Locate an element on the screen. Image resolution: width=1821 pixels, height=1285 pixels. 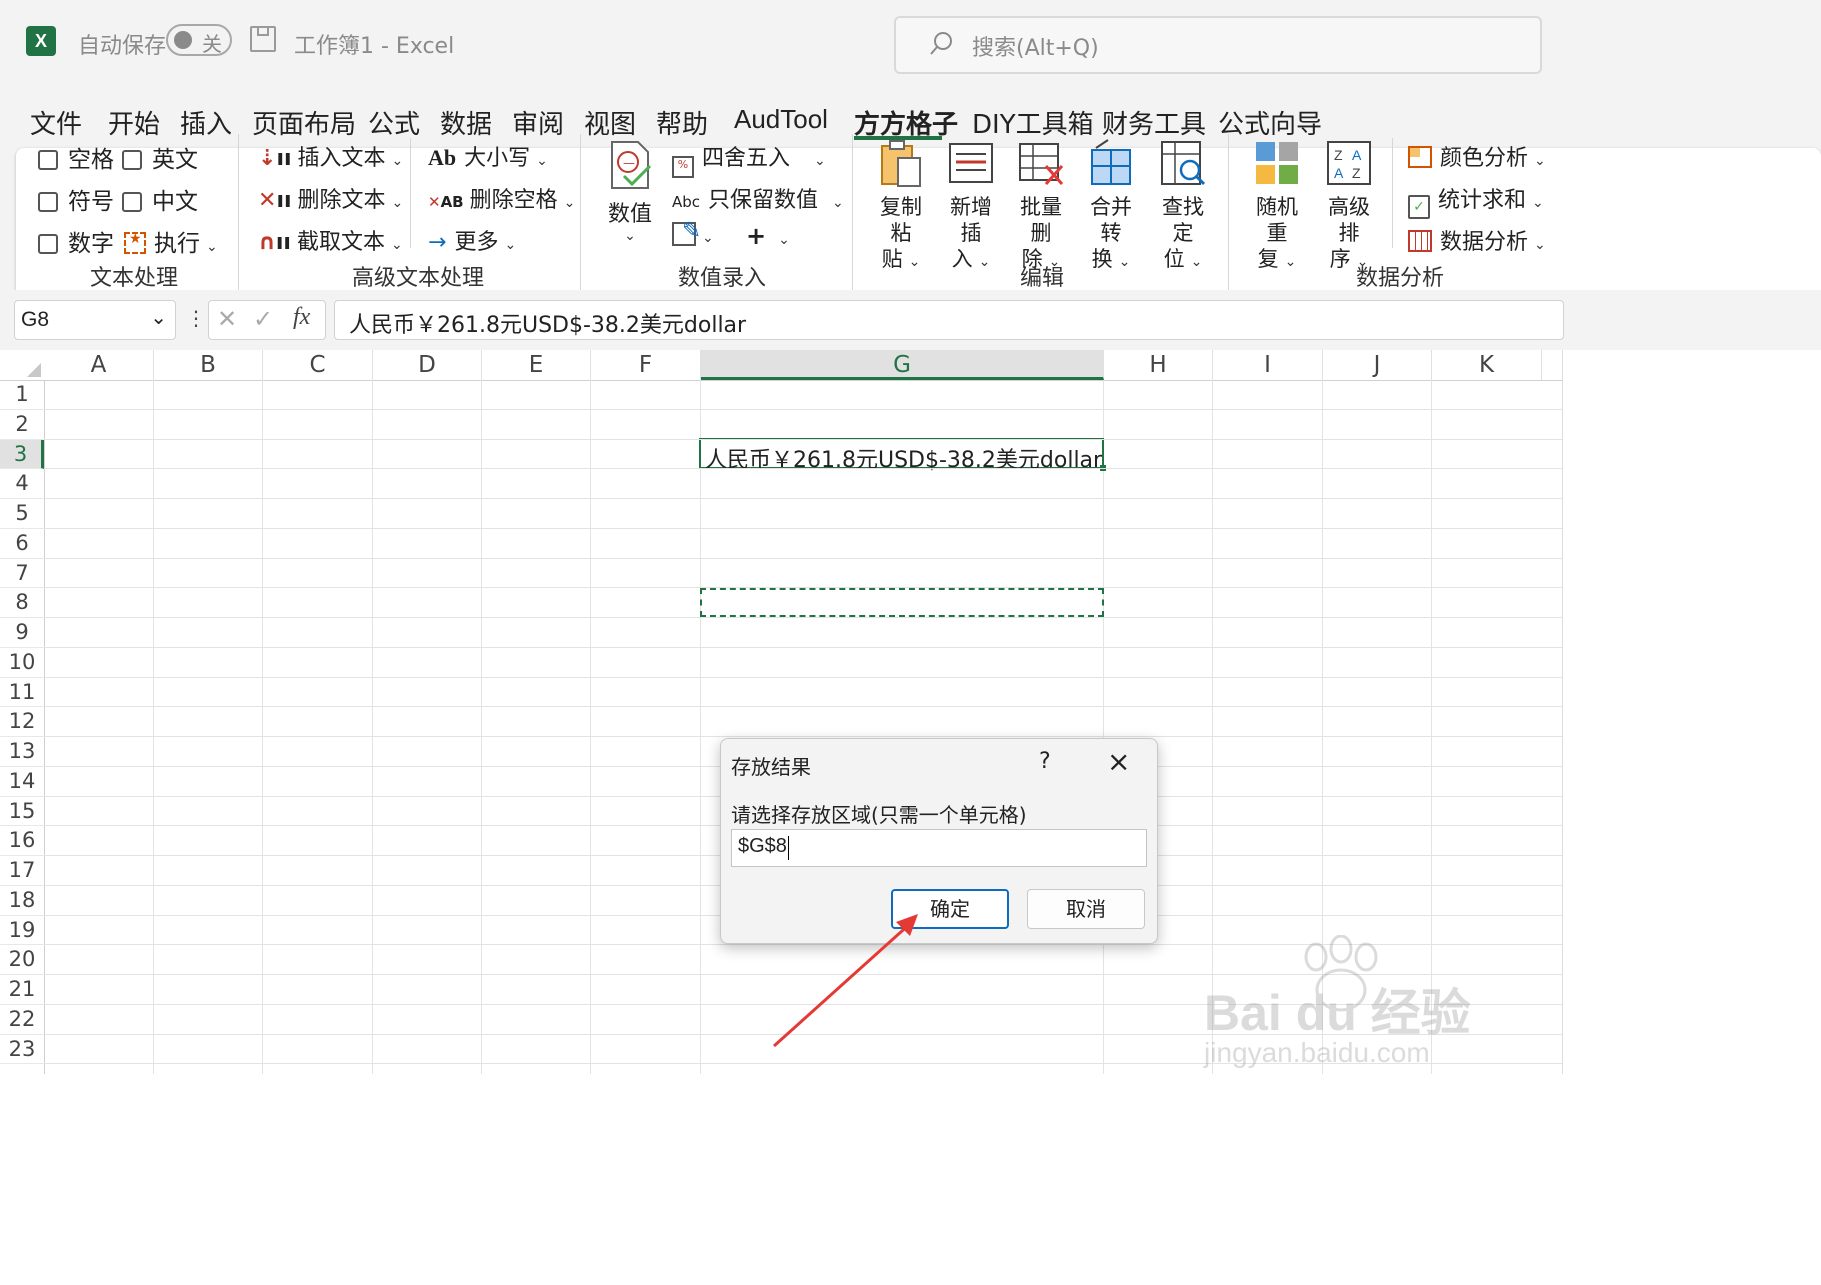
autosave-toggle: 关 is located at coordinates (199, 40).